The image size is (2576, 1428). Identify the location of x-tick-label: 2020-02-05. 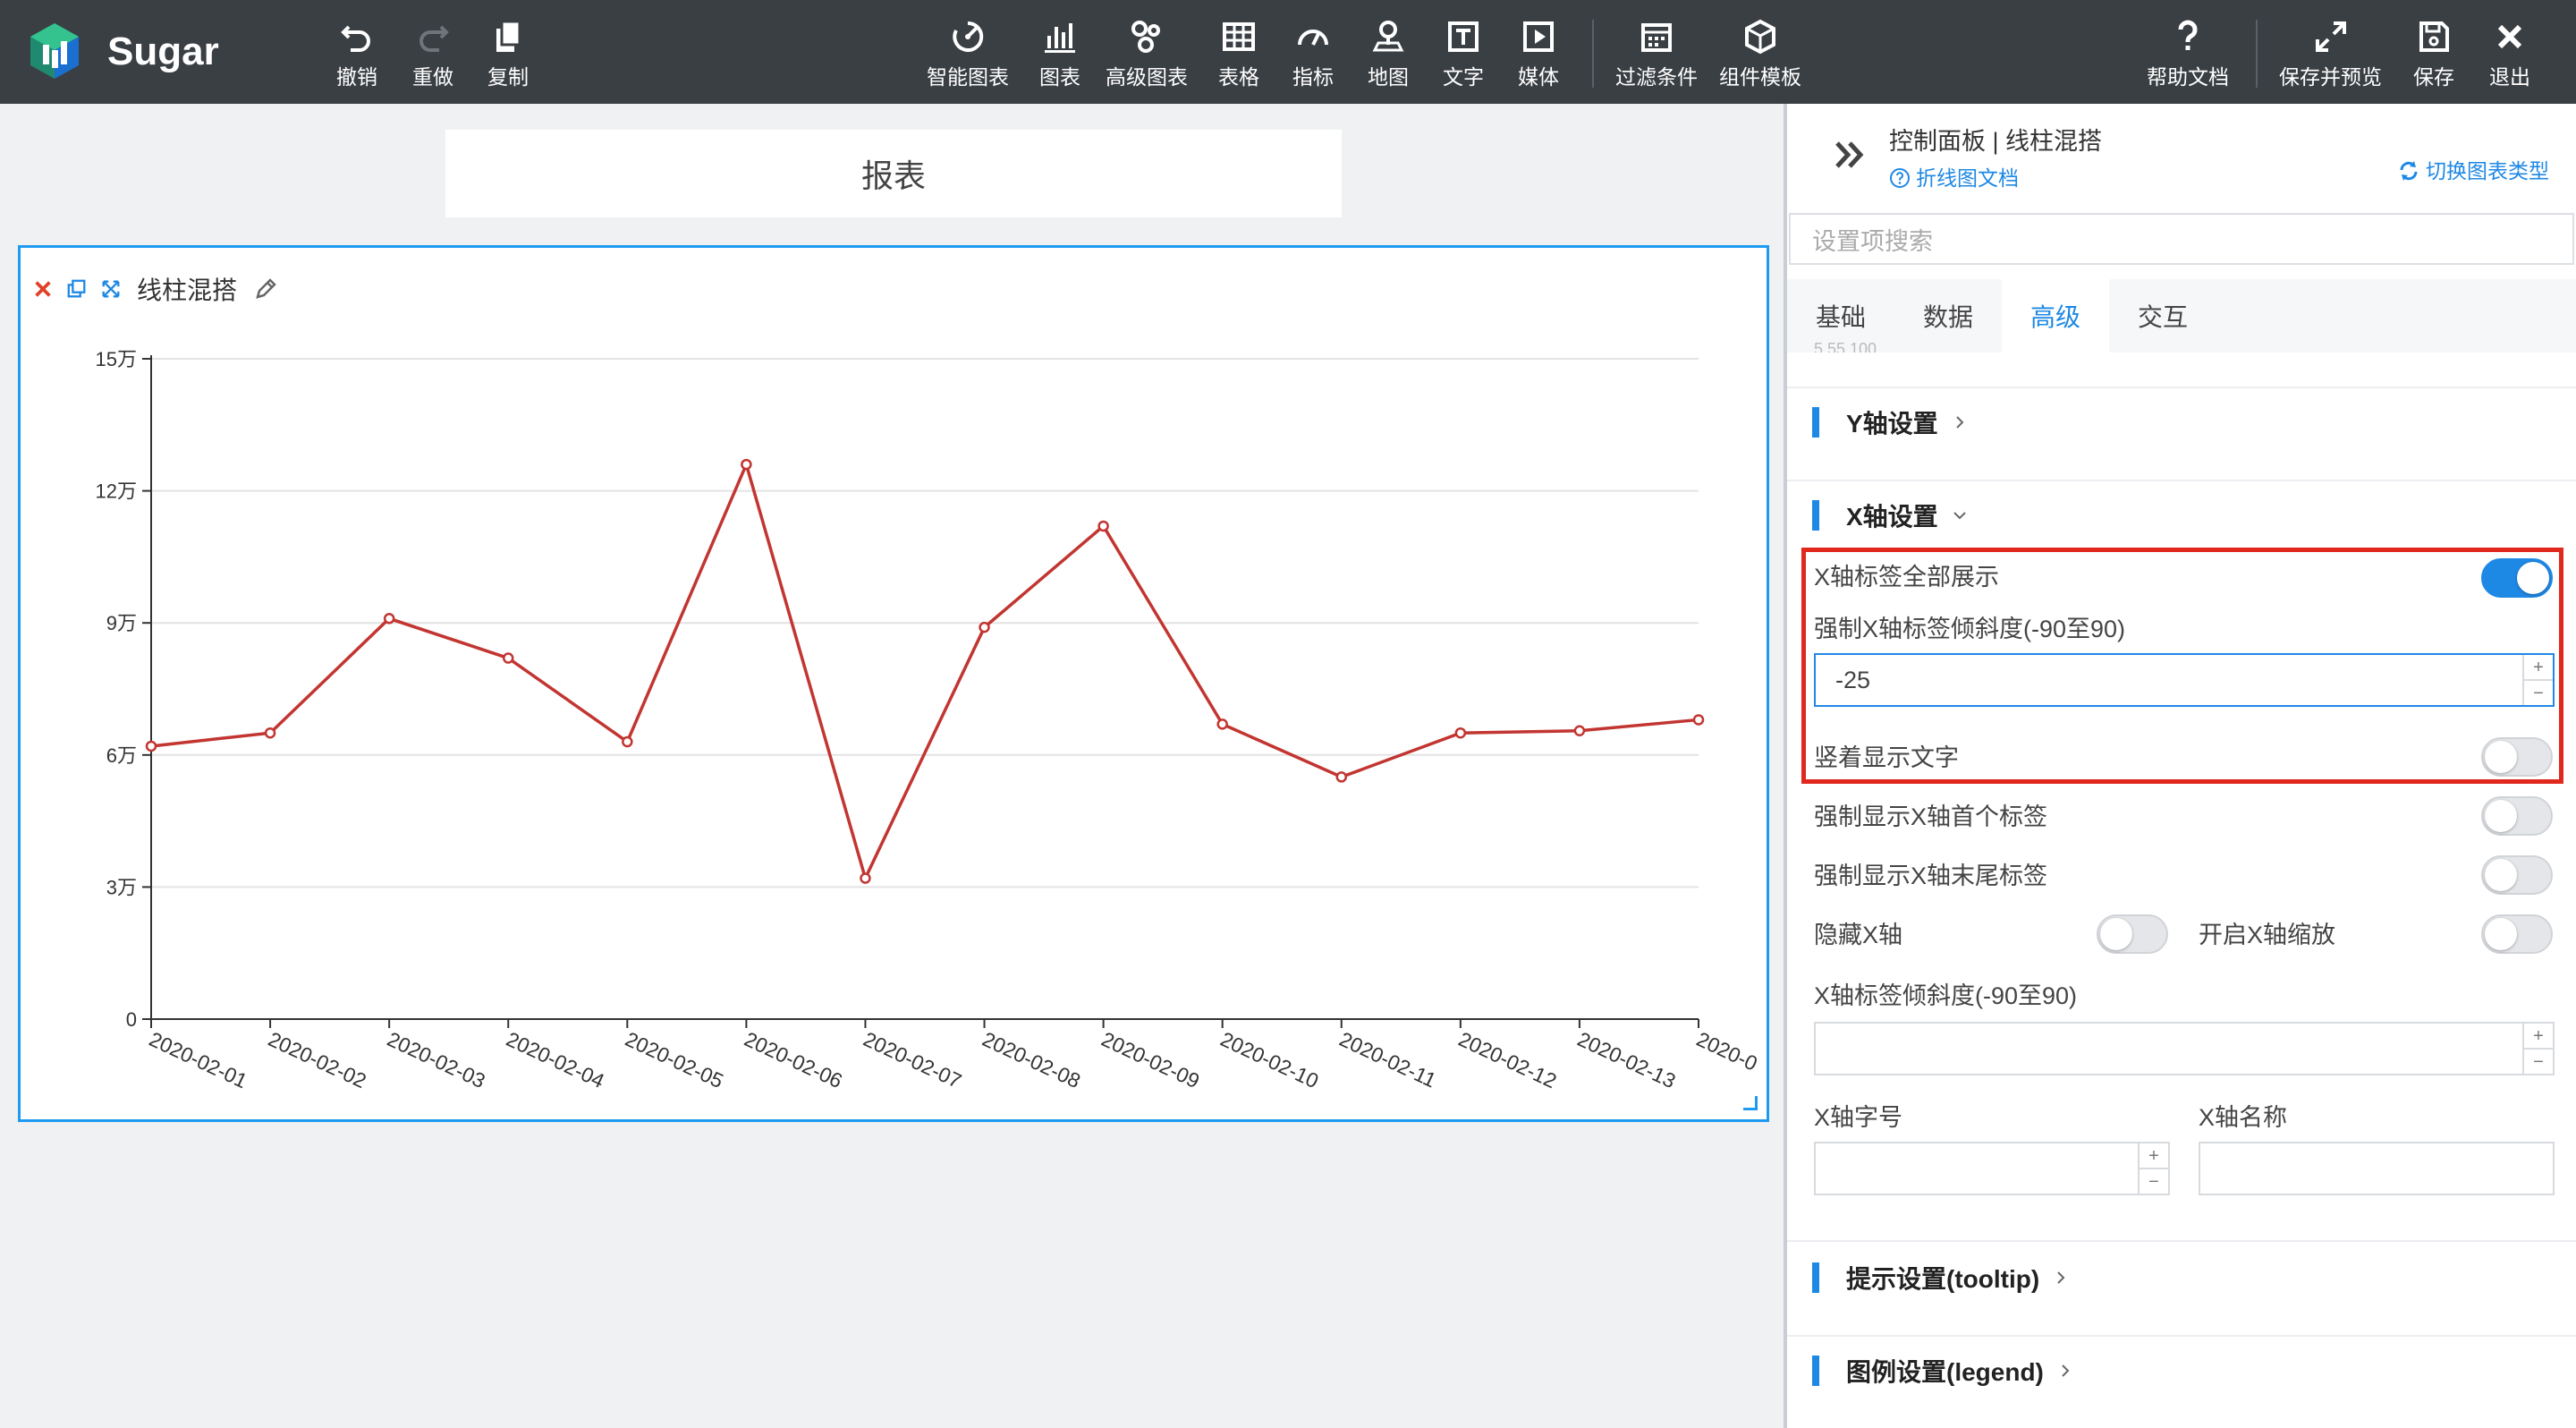
(674, 1059).